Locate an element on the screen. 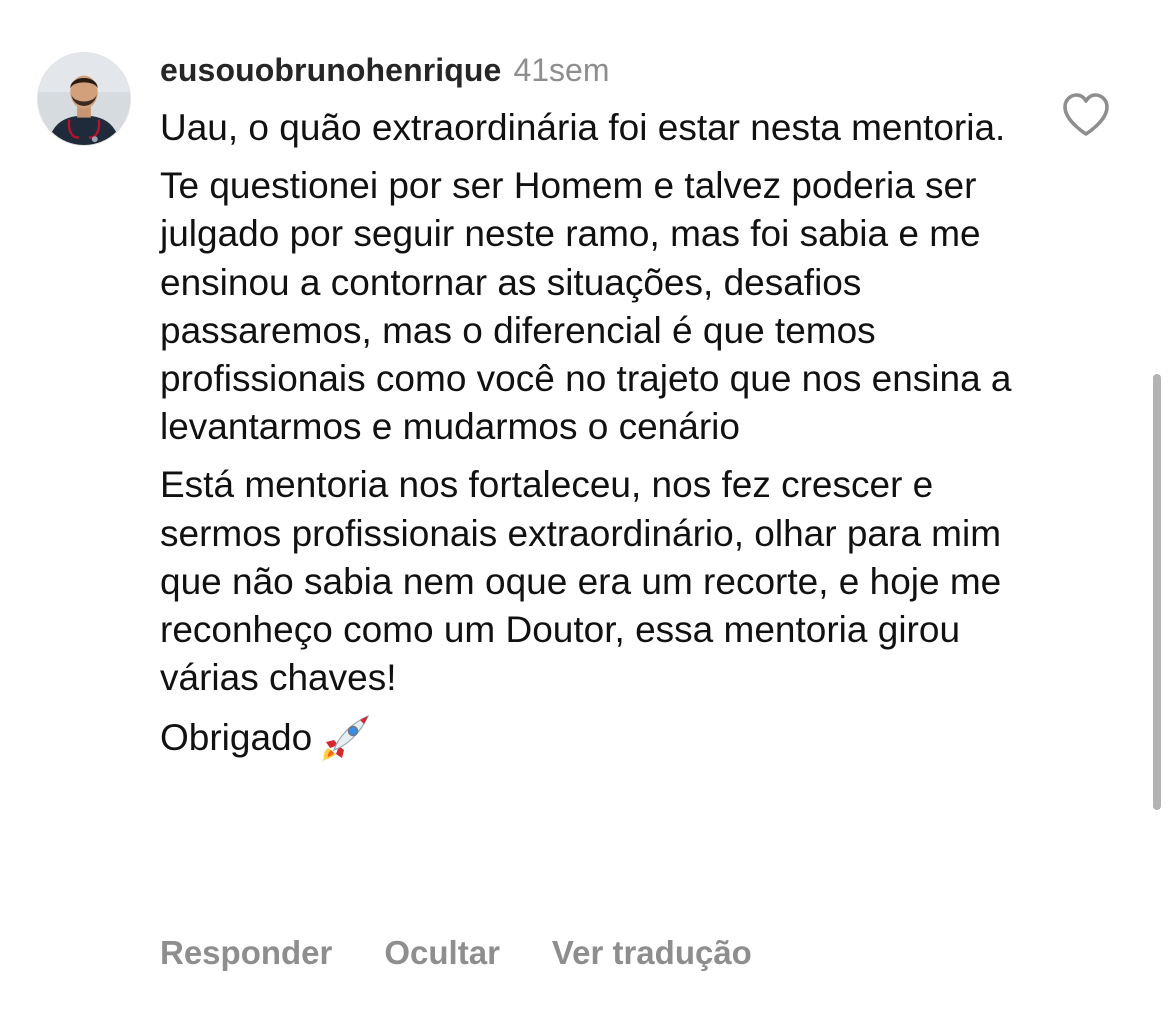 This screenshot has height=1035, width=1170. comment-header: eusouobrunohenrique 41sem is located at coordinates (385, 70).